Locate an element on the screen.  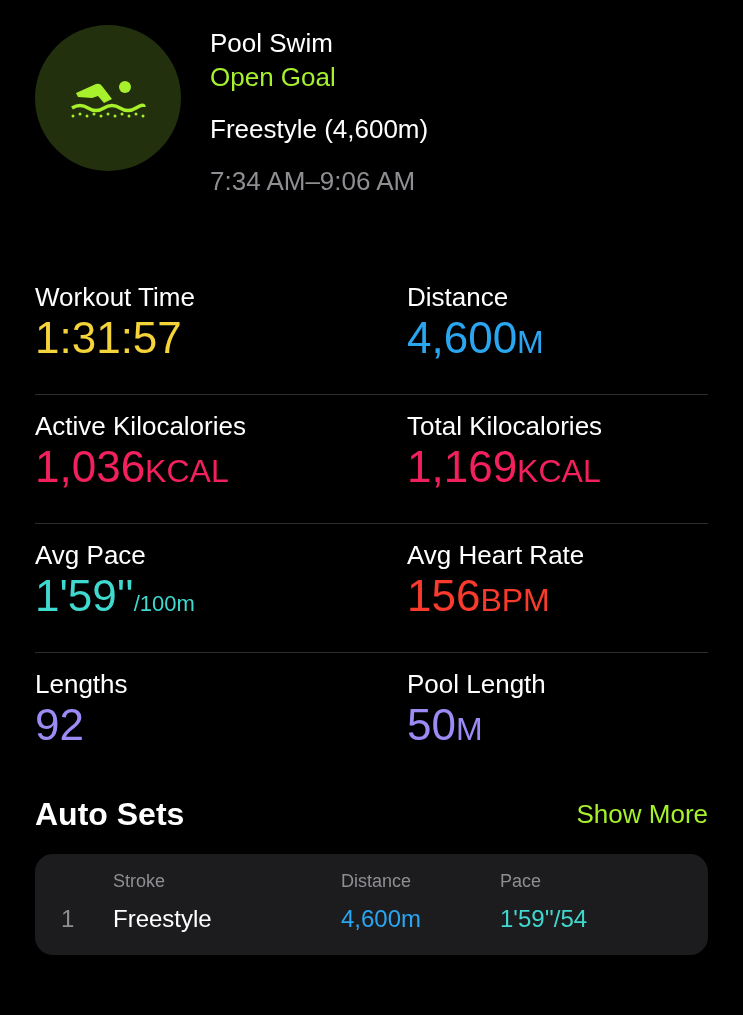
distance-cell-text: 4,600m is located at coordinates (382, 919).